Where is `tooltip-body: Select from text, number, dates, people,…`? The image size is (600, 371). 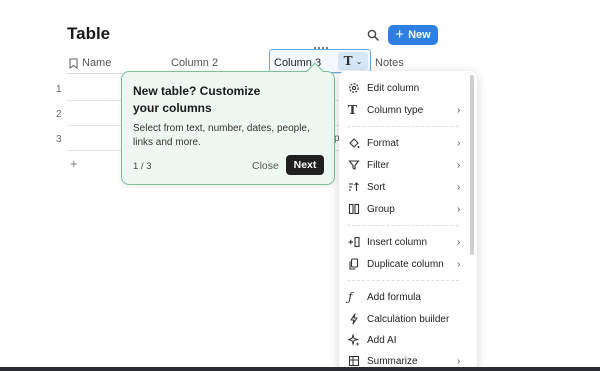 tooltip-body: Select from text, number, dates, people,… is located at coordinates (221, 135).